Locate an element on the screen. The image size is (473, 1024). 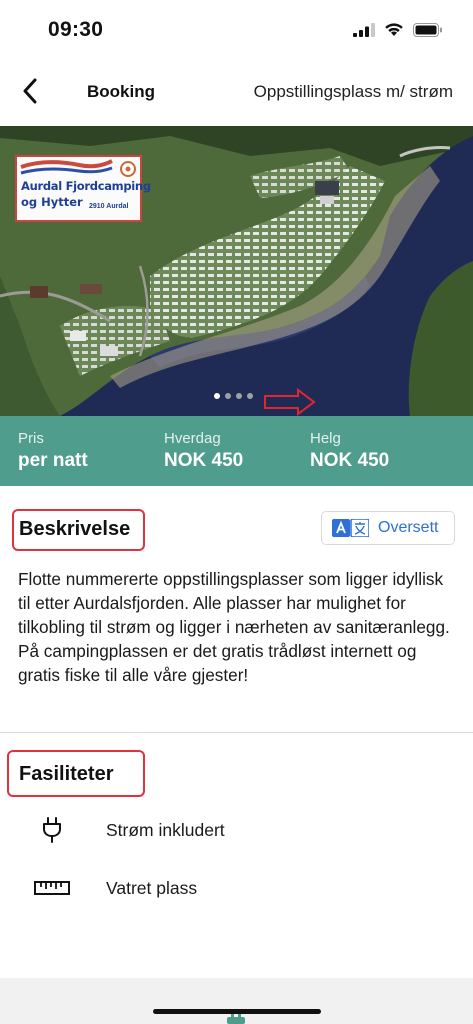
nav-bar: Booking Oppstillingsplass m/ strøm is located at coordinates (236, 92).